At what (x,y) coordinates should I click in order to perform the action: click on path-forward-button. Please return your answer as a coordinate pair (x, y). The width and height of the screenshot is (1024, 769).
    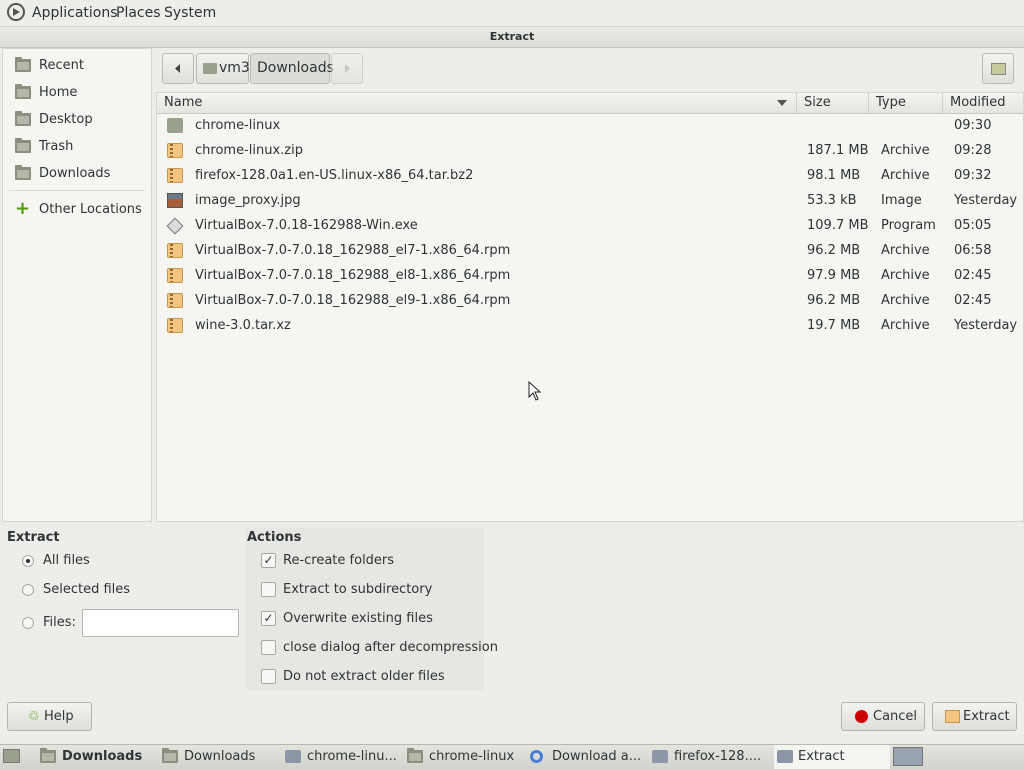
    Looking at the image, I should click on (347, 68).